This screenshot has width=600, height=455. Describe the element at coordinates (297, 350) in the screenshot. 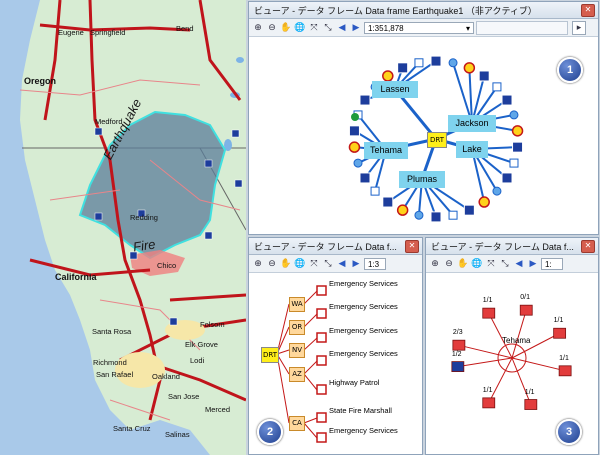

I see `state-node-nv: NV` at that location.